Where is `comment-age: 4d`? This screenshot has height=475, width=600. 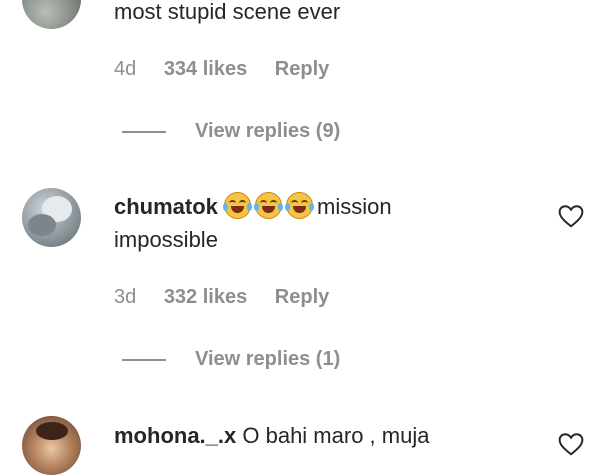 comment-age: 4d is located at coordinates (125, 69).